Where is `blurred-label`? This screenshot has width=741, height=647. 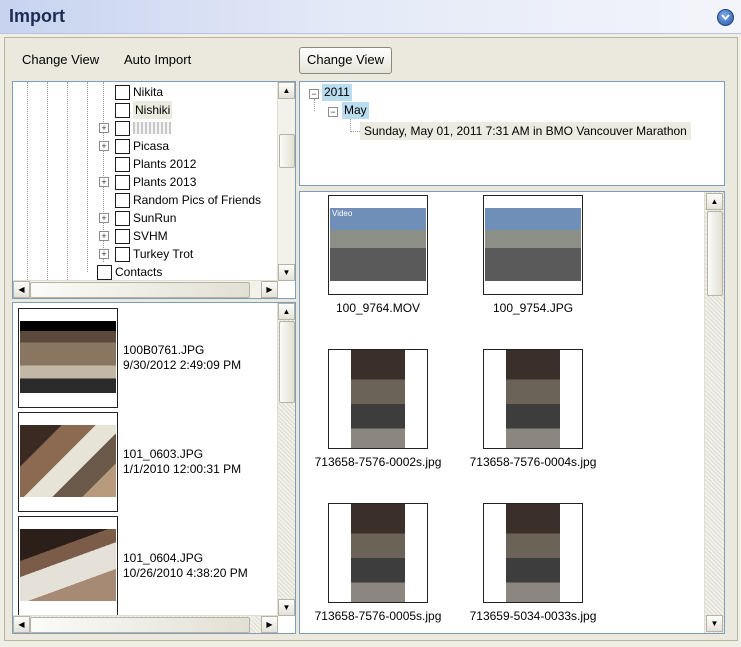
blurred-label is located at coordinates (152, 128).